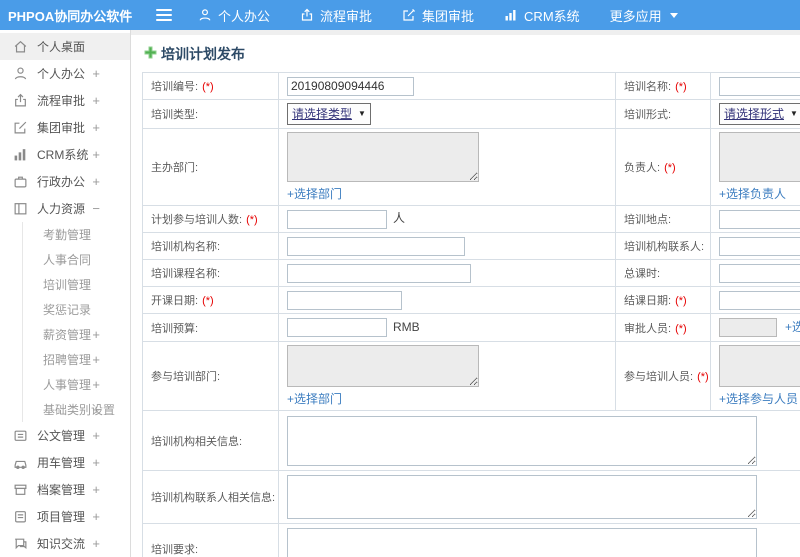  I want to click on nav-personal-office: 个人办公, so click(234, 15).